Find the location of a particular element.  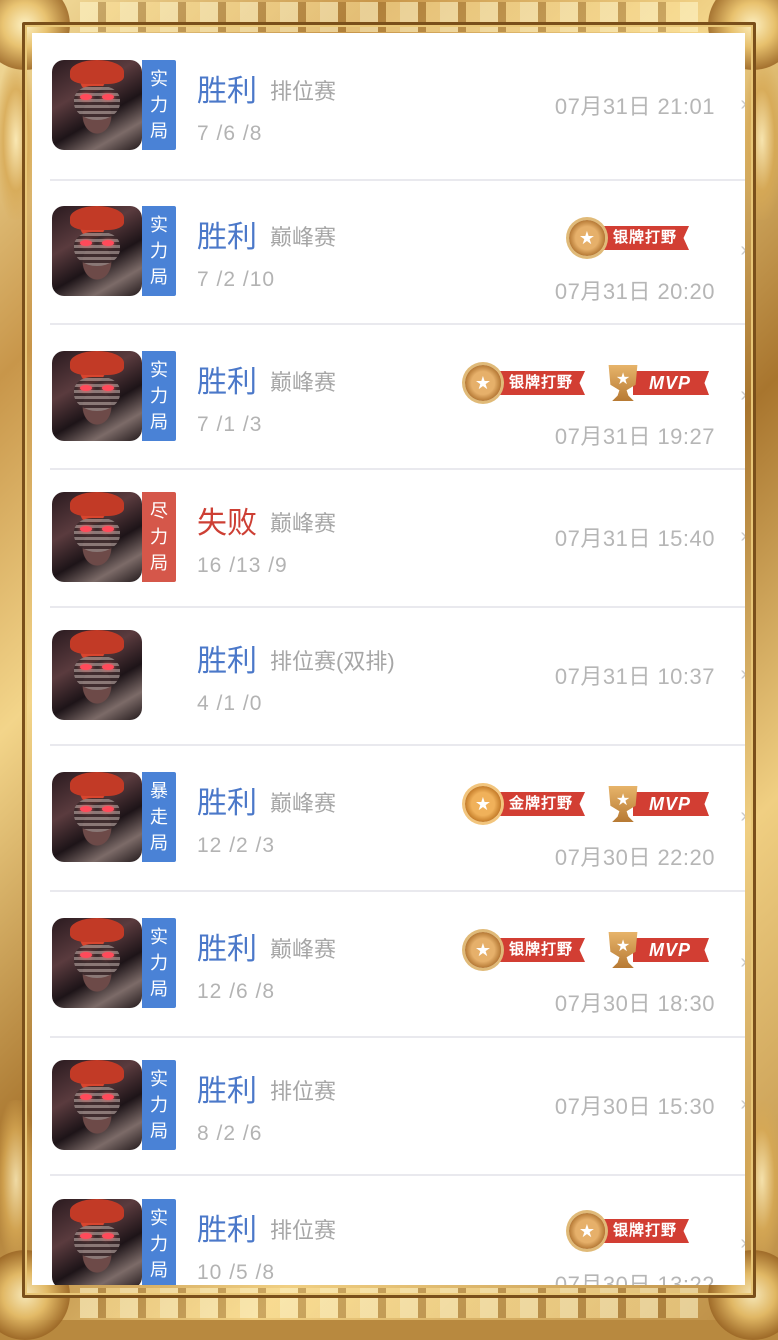

gold-jungle-badge: ★ 金牌打野 is located at coordinates (525, 804).